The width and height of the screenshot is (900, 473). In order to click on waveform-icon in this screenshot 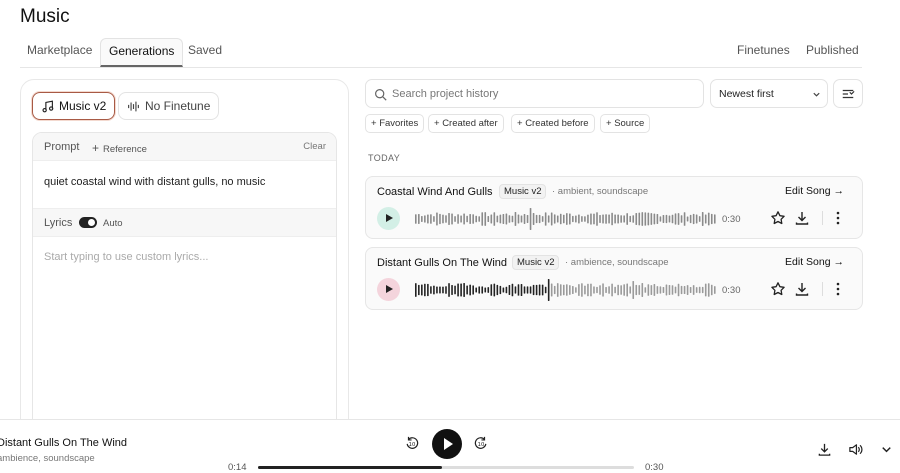, I will do `click(133, 106)`.